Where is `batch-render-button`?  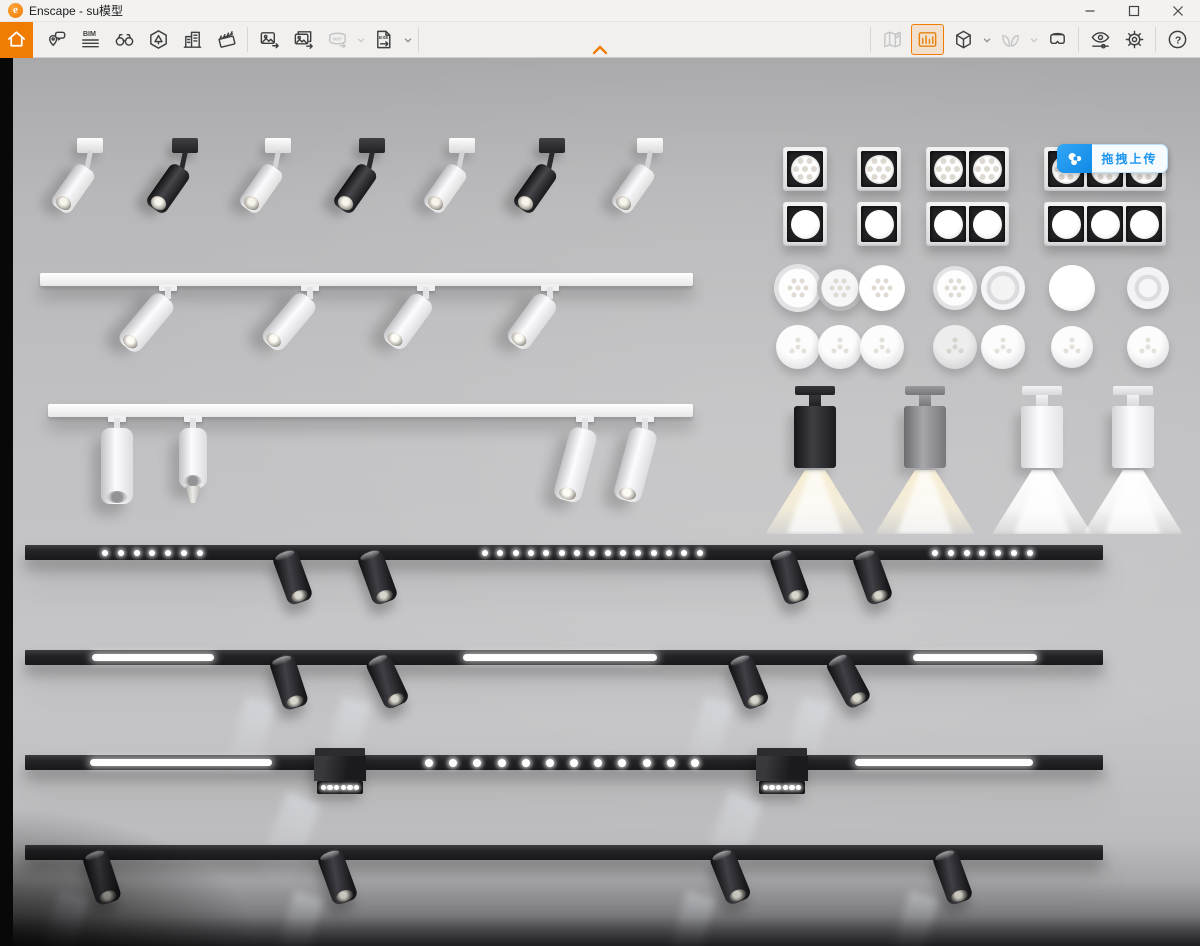
batch-render-button is located at coordinates (303, 39).